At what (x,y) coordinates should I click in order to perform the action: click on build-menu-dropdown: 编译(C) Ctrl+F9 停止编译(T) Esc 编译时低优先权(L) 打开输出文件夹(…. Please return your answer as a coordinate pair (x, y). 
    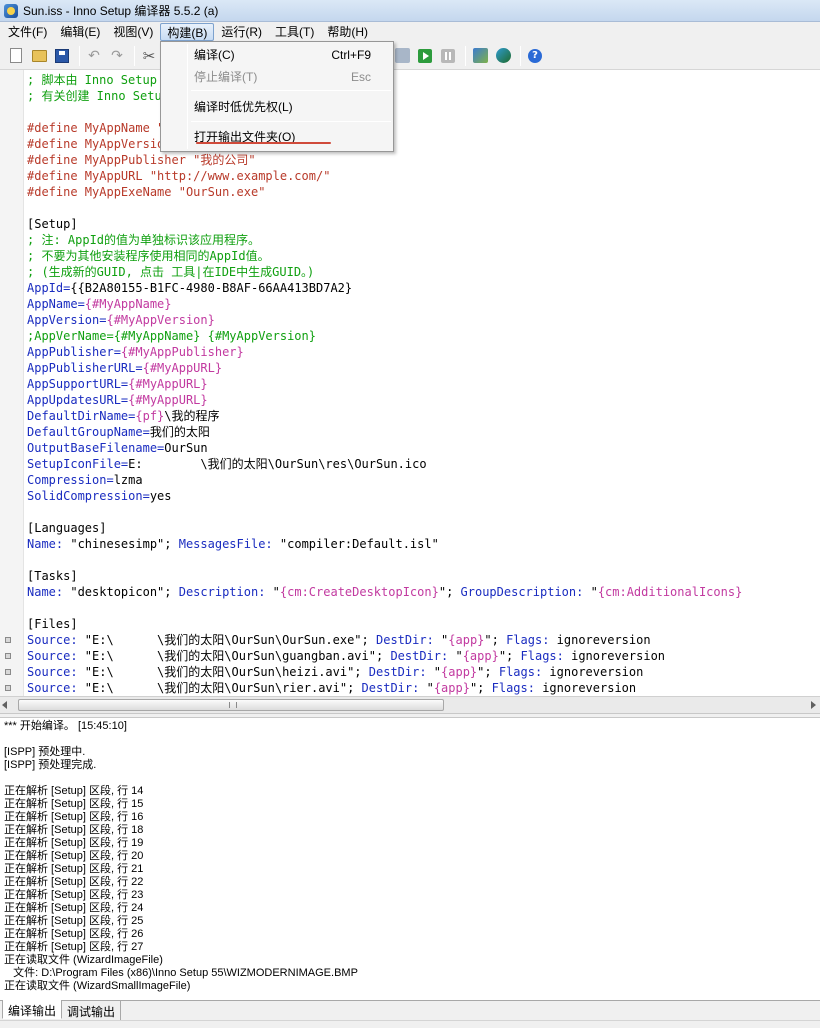
    Looking at the image, I should click on (277, 96).